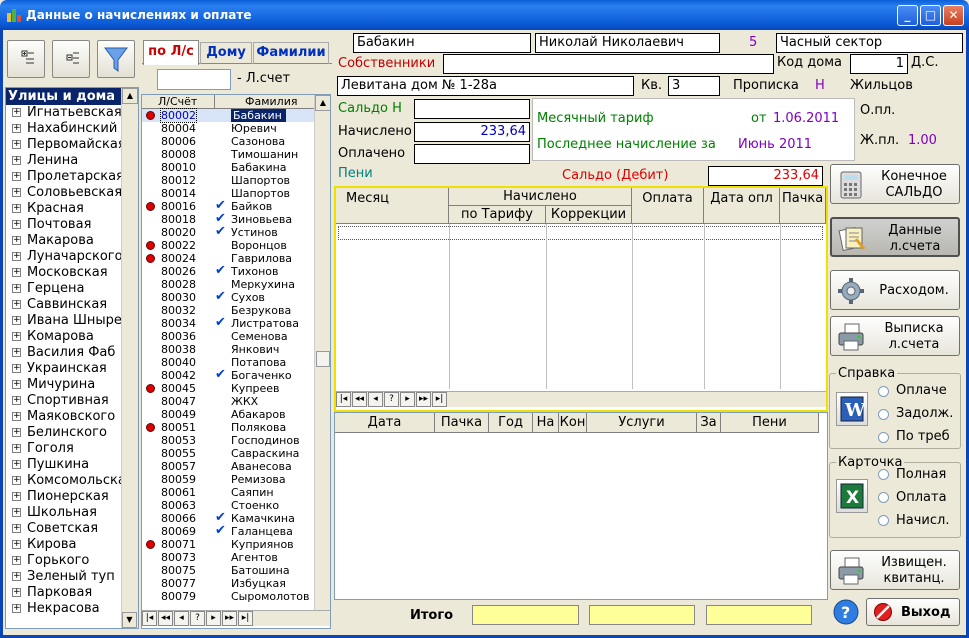 This screenshot has height=638, width=969. I want to click on col-pack-header: Пачка, so click(803, 206).